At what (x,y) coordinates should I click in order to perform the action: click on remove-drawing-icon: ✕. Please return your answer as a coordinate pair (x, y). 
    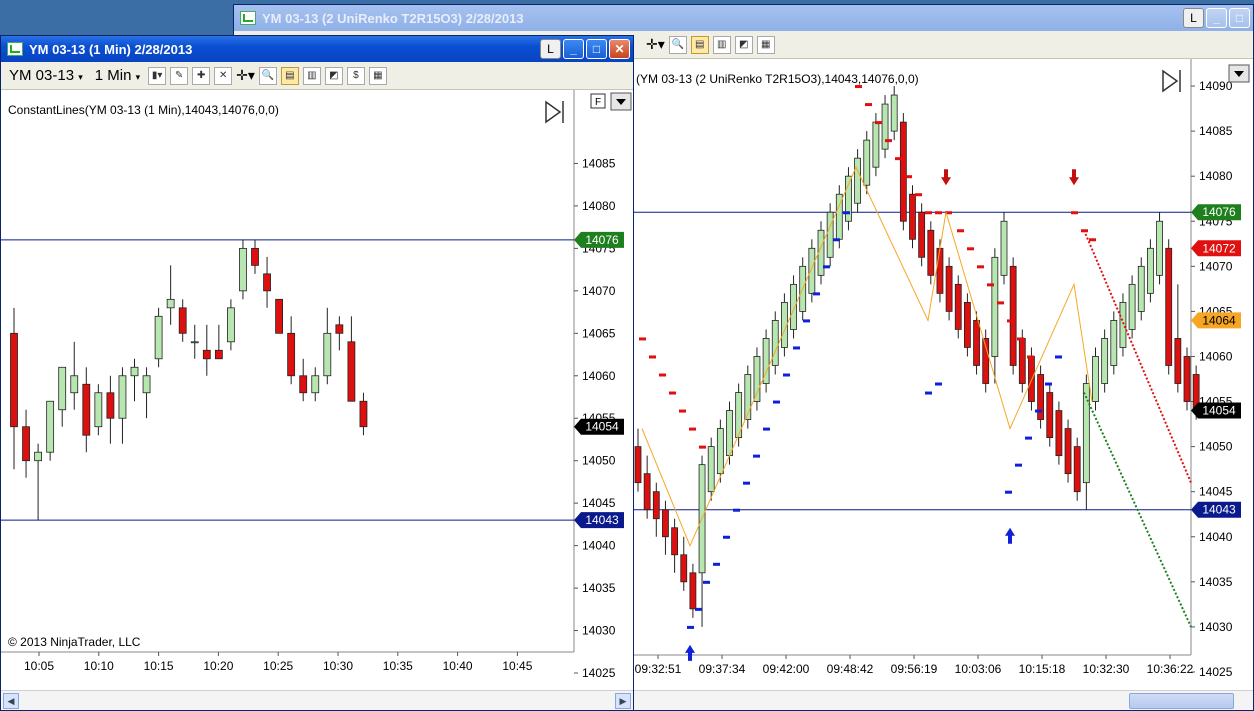
    Looking at the image, I should click on (223, 75).